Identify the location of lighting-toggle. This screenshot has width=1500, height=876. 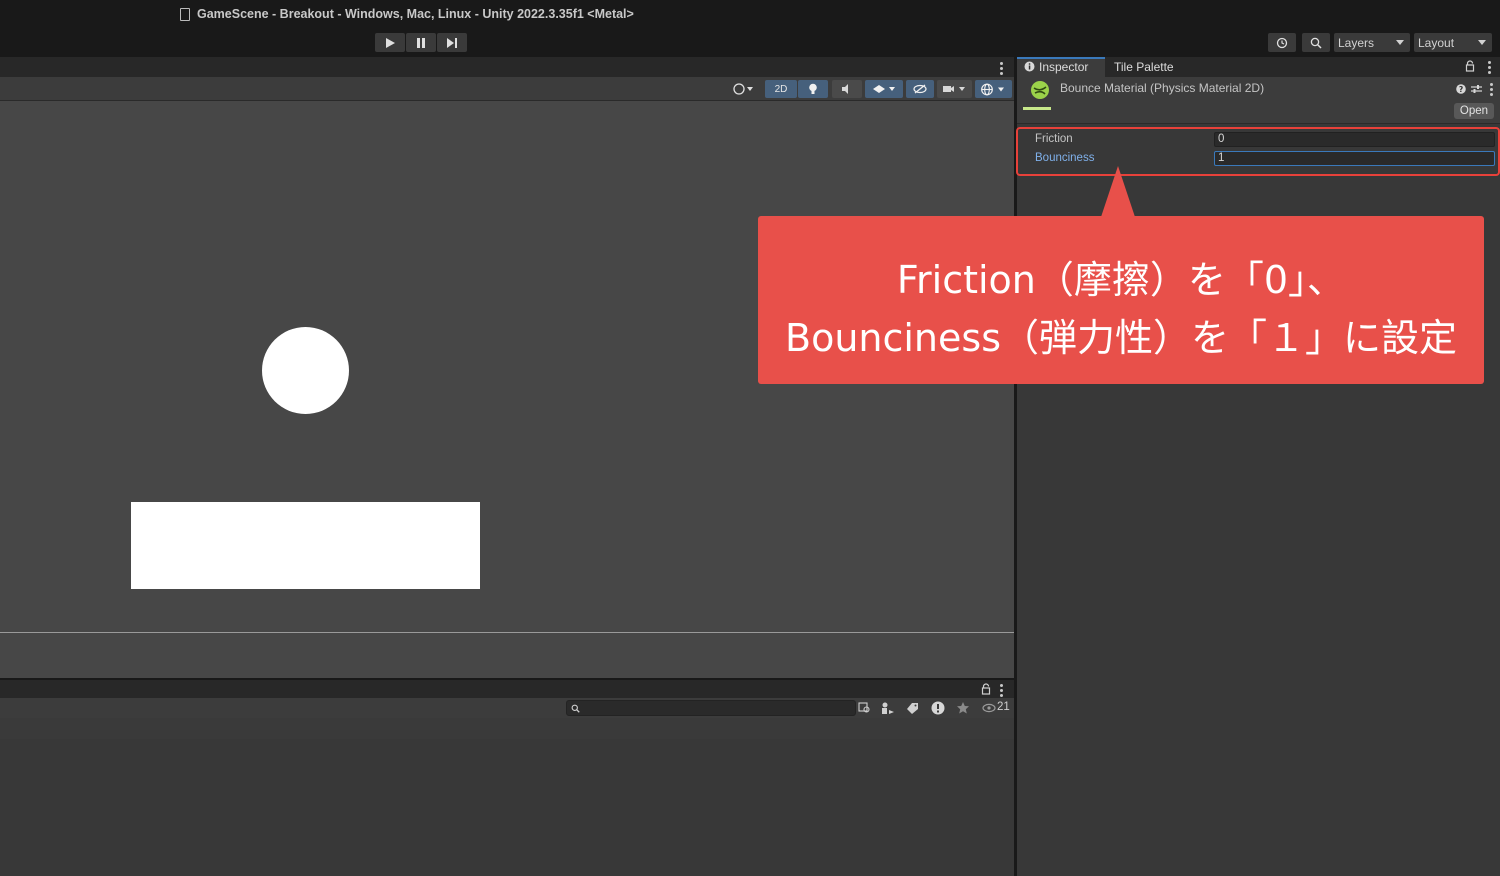
(813, 89).